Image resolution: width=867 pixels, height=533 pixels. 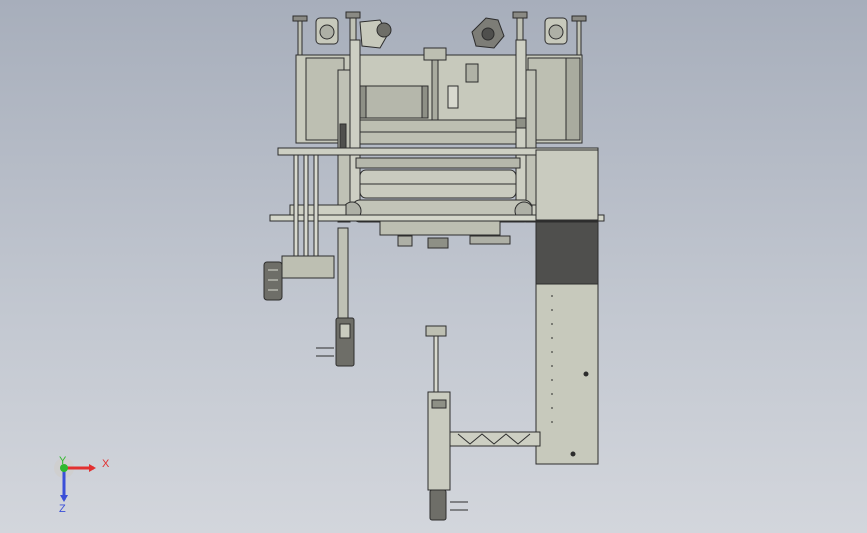 What do you see at coordinates (106, 464) in the screenshot?
I see `triad-x-label: X` at bounding box center [106, 464].